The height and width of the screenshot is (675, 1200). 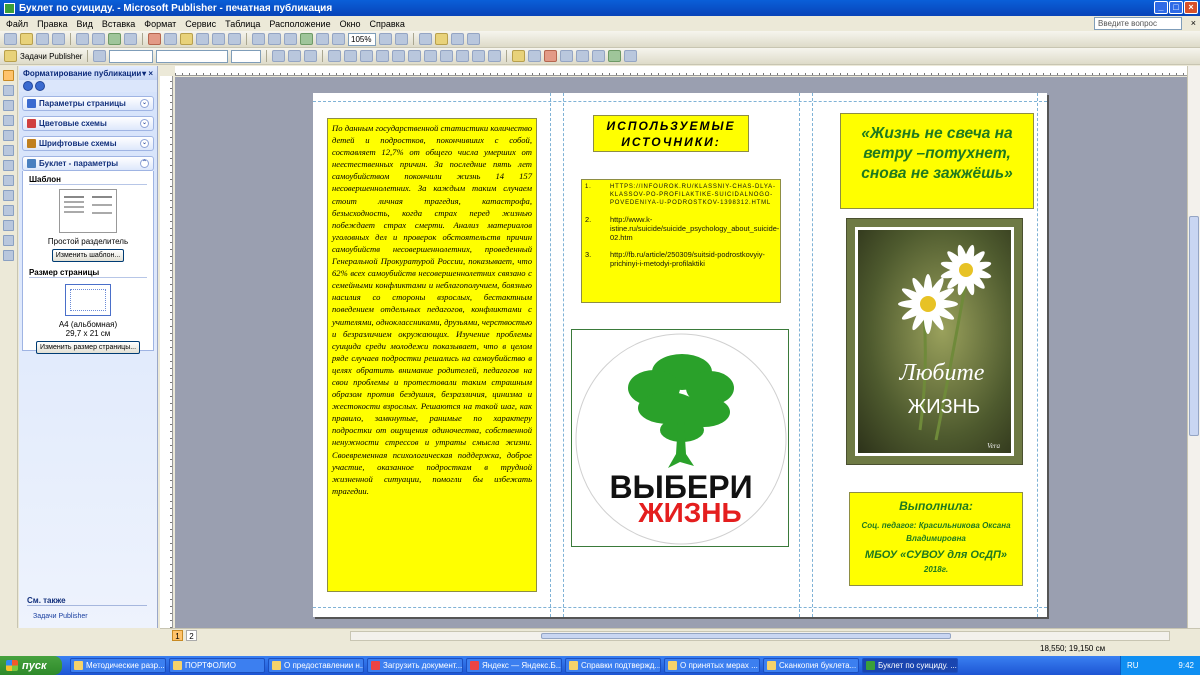 What do you see at coordinates (100, 56) in the screenshot?
I see `styles-icon` at bounding box center [100, 56].